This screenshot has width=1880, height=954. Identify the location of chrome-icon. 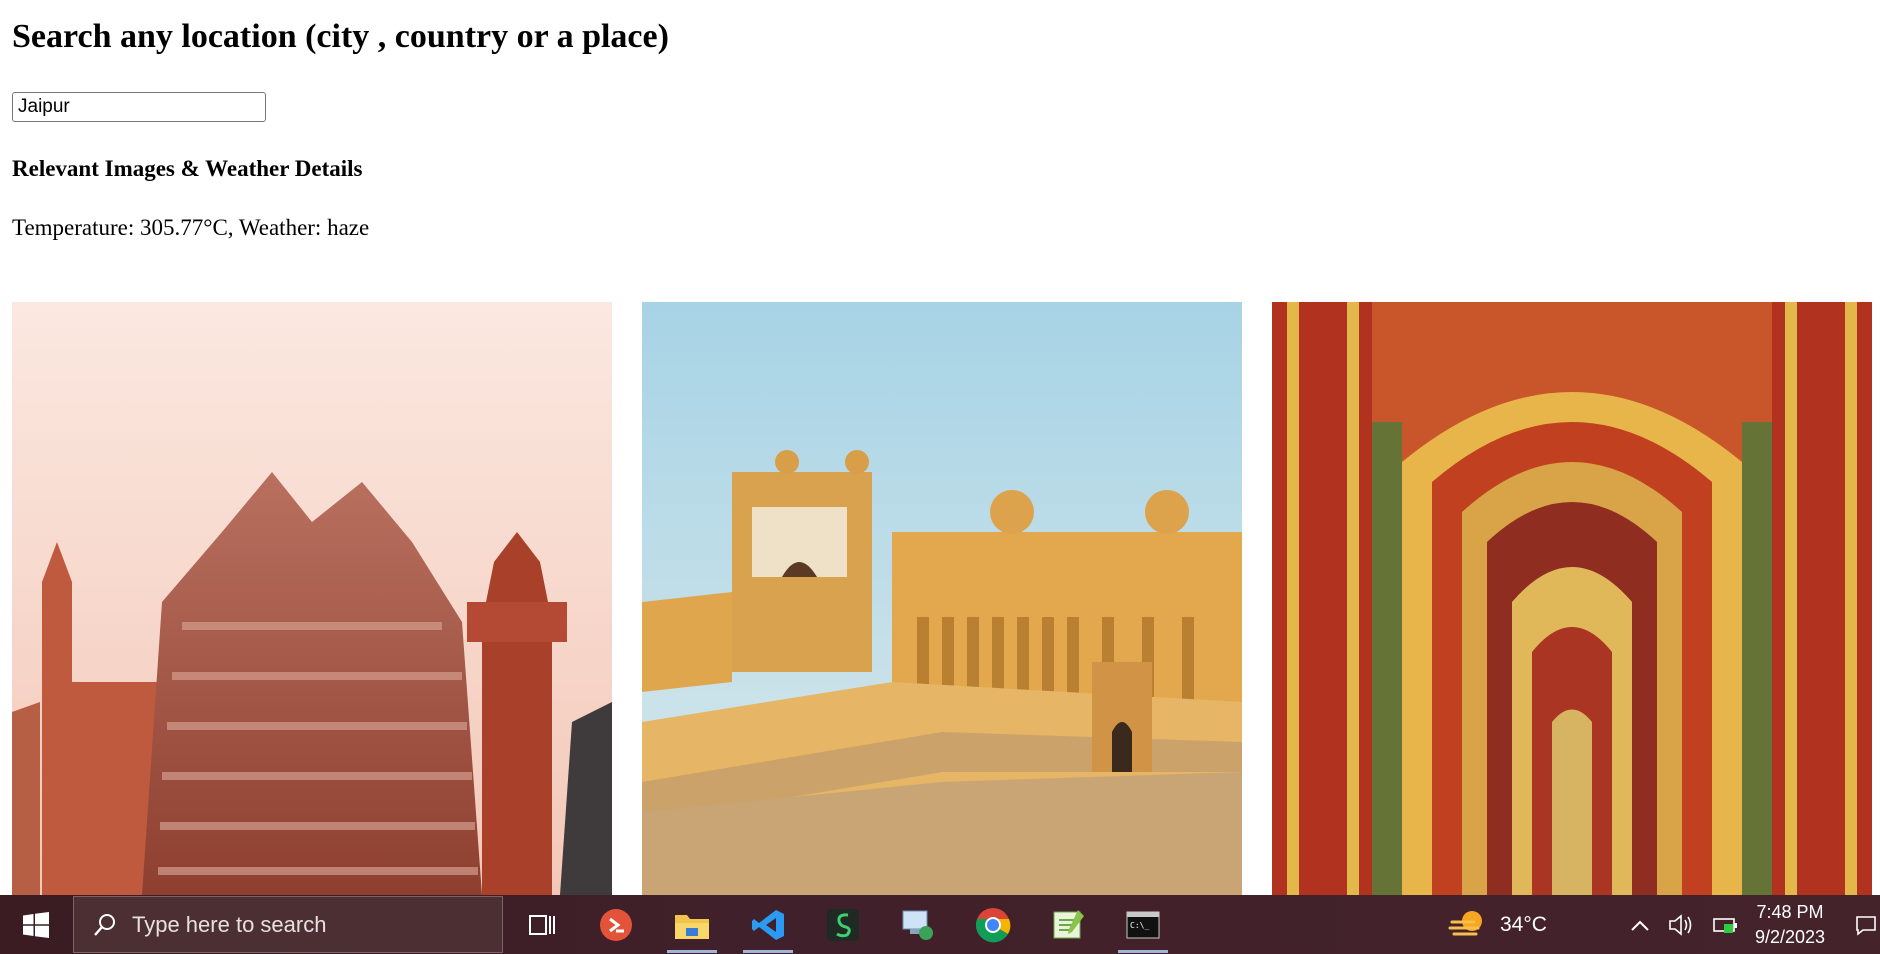
(993, 924).